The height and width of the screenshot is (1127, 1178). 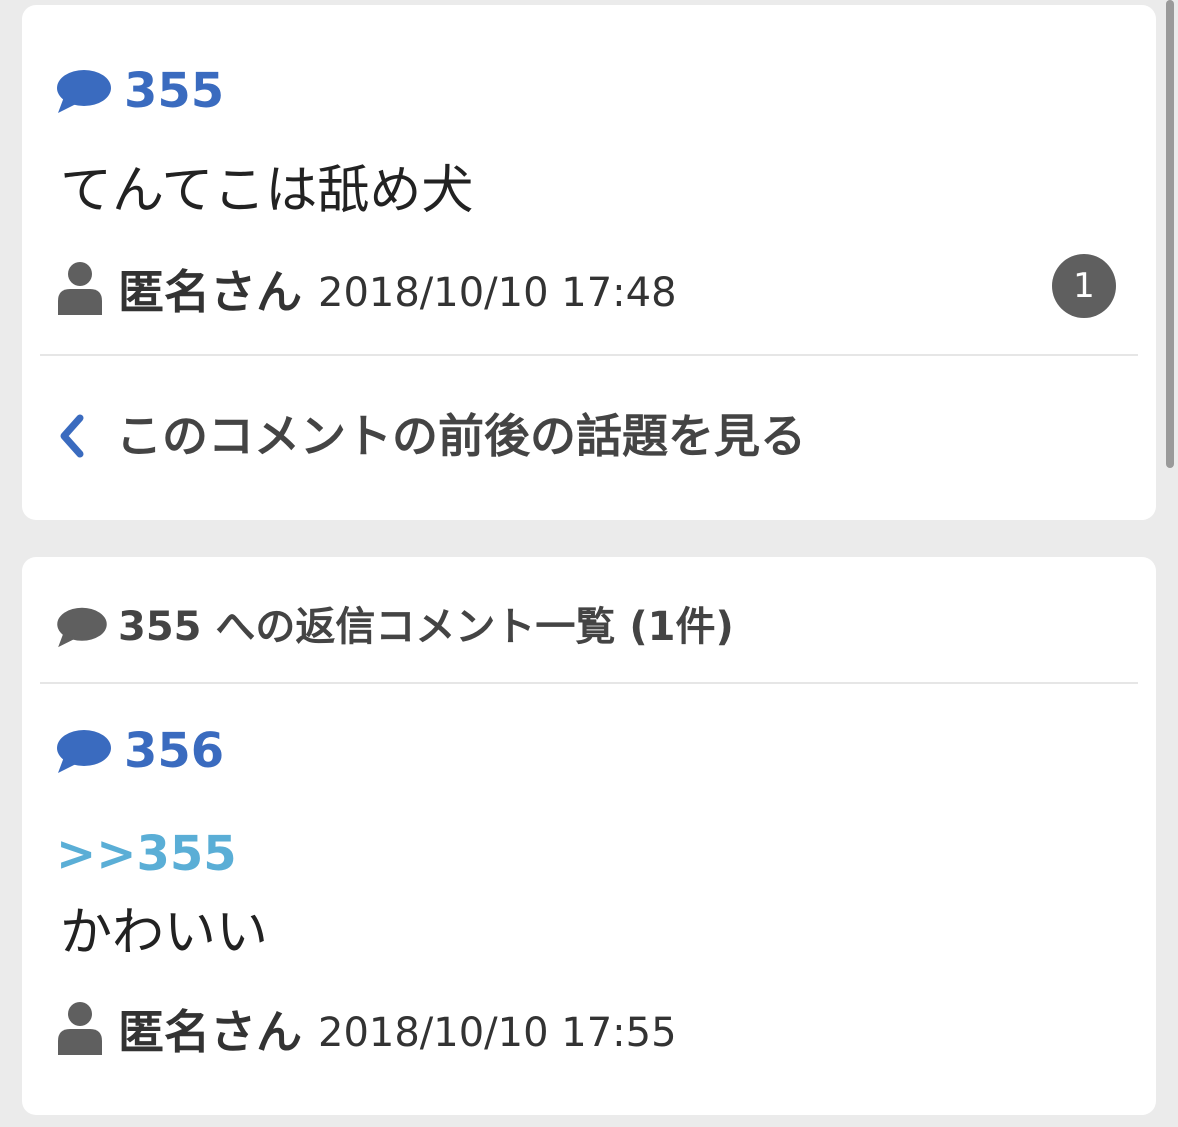 I want to click on reply-count-badge: 1, so click(x=1084, y=286).